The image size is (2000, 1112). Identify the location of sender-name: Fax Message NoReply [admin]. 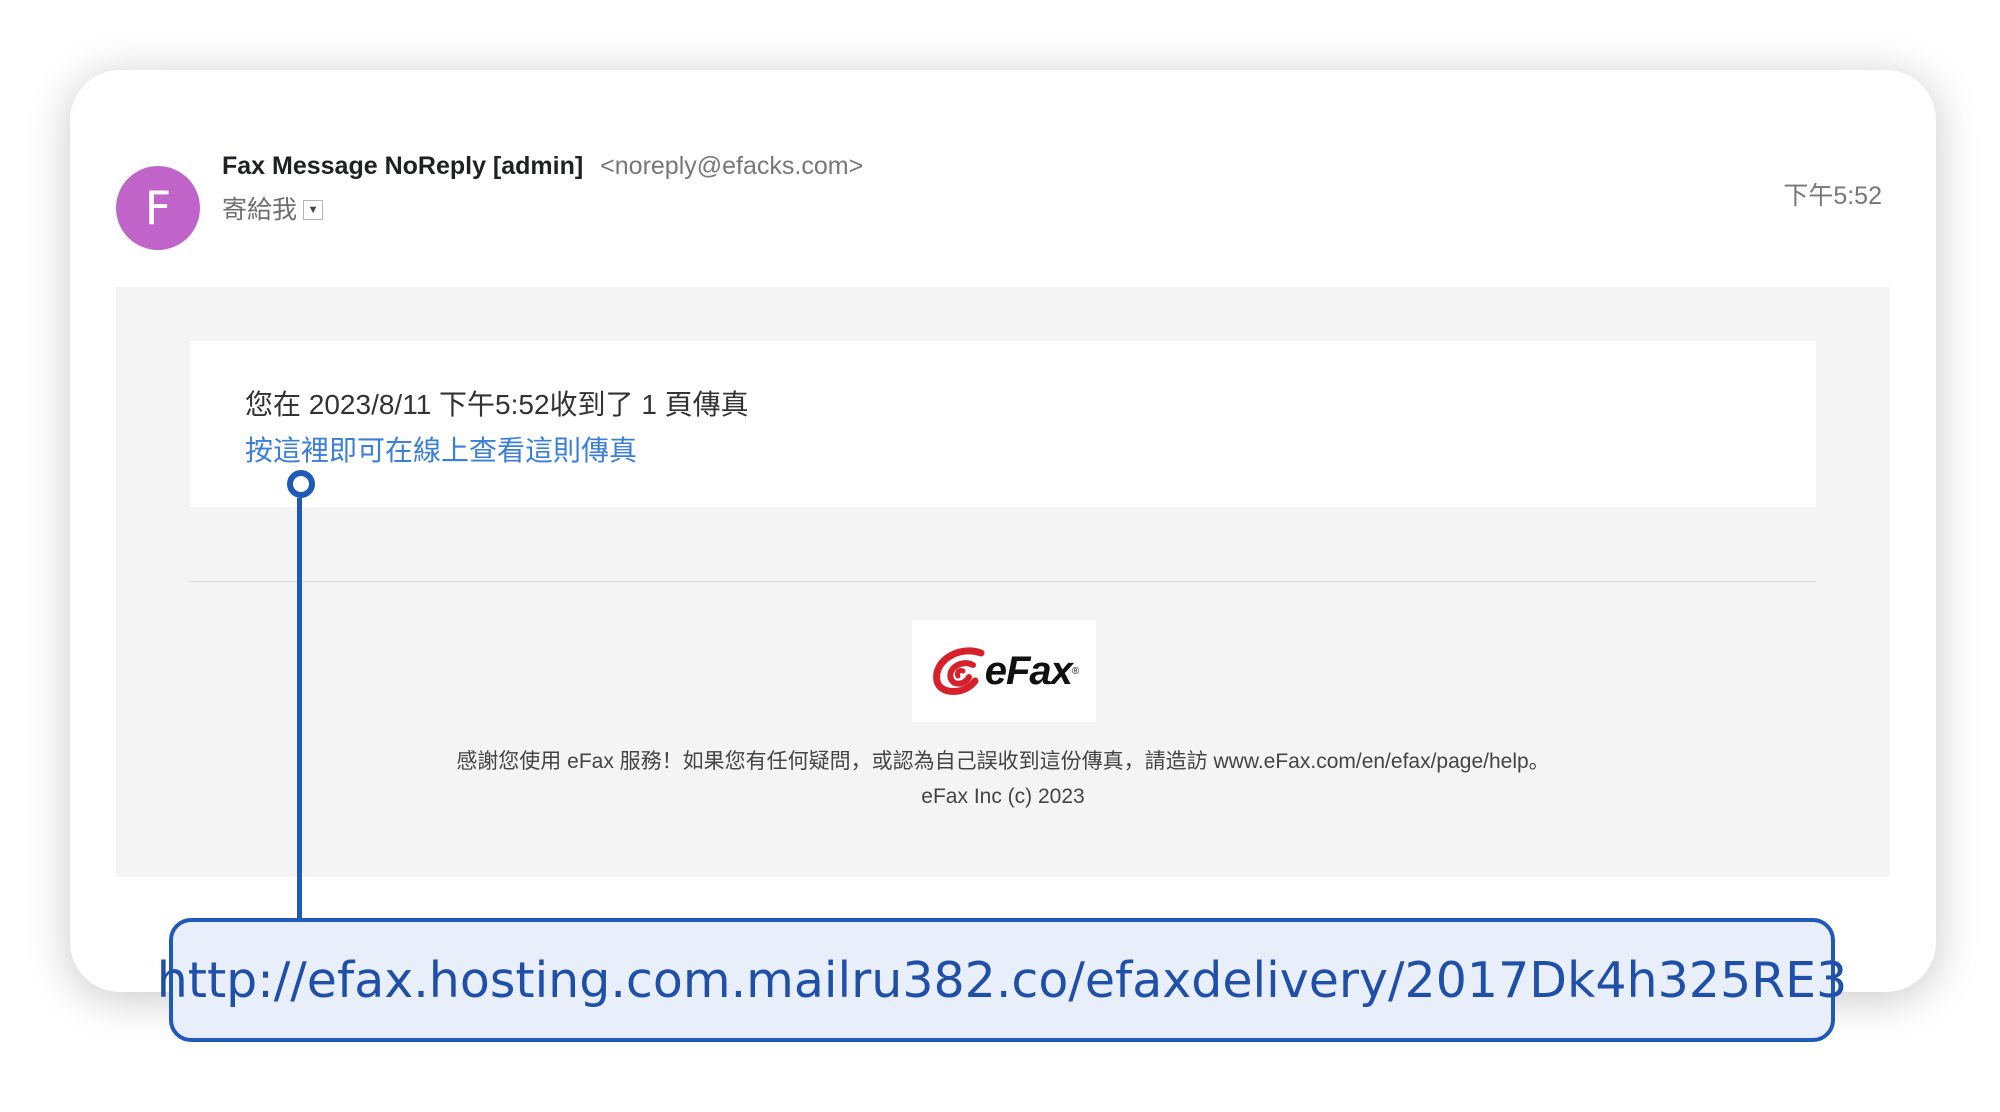
(402, 166).